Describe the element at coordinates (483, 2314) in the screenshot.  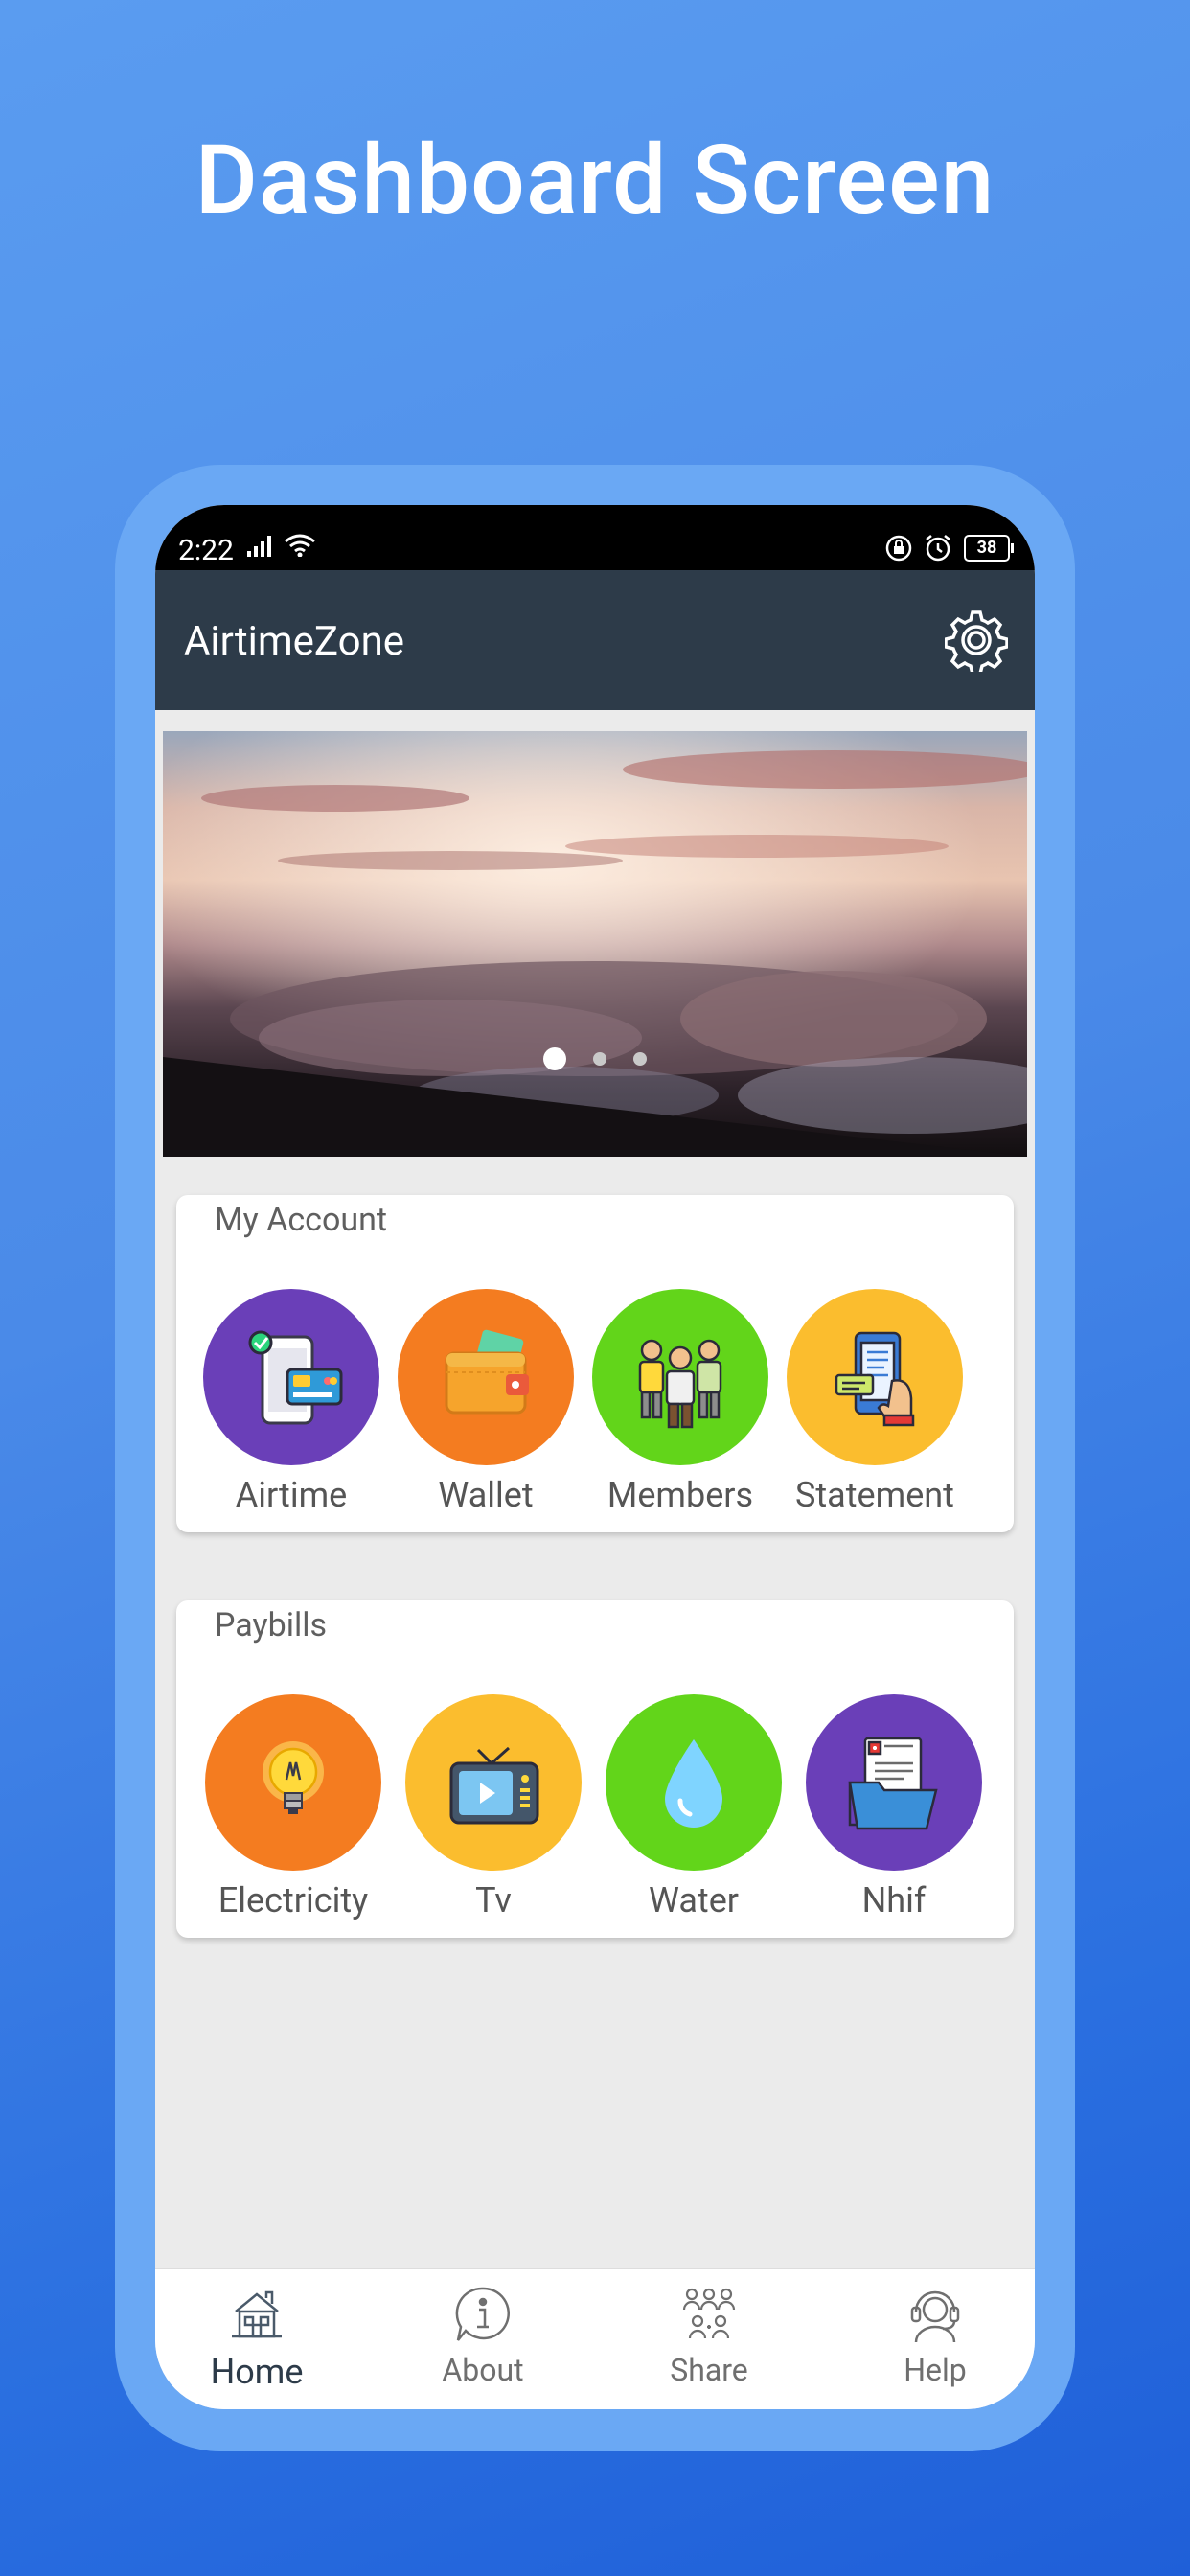
I see `info-icon` at that location.